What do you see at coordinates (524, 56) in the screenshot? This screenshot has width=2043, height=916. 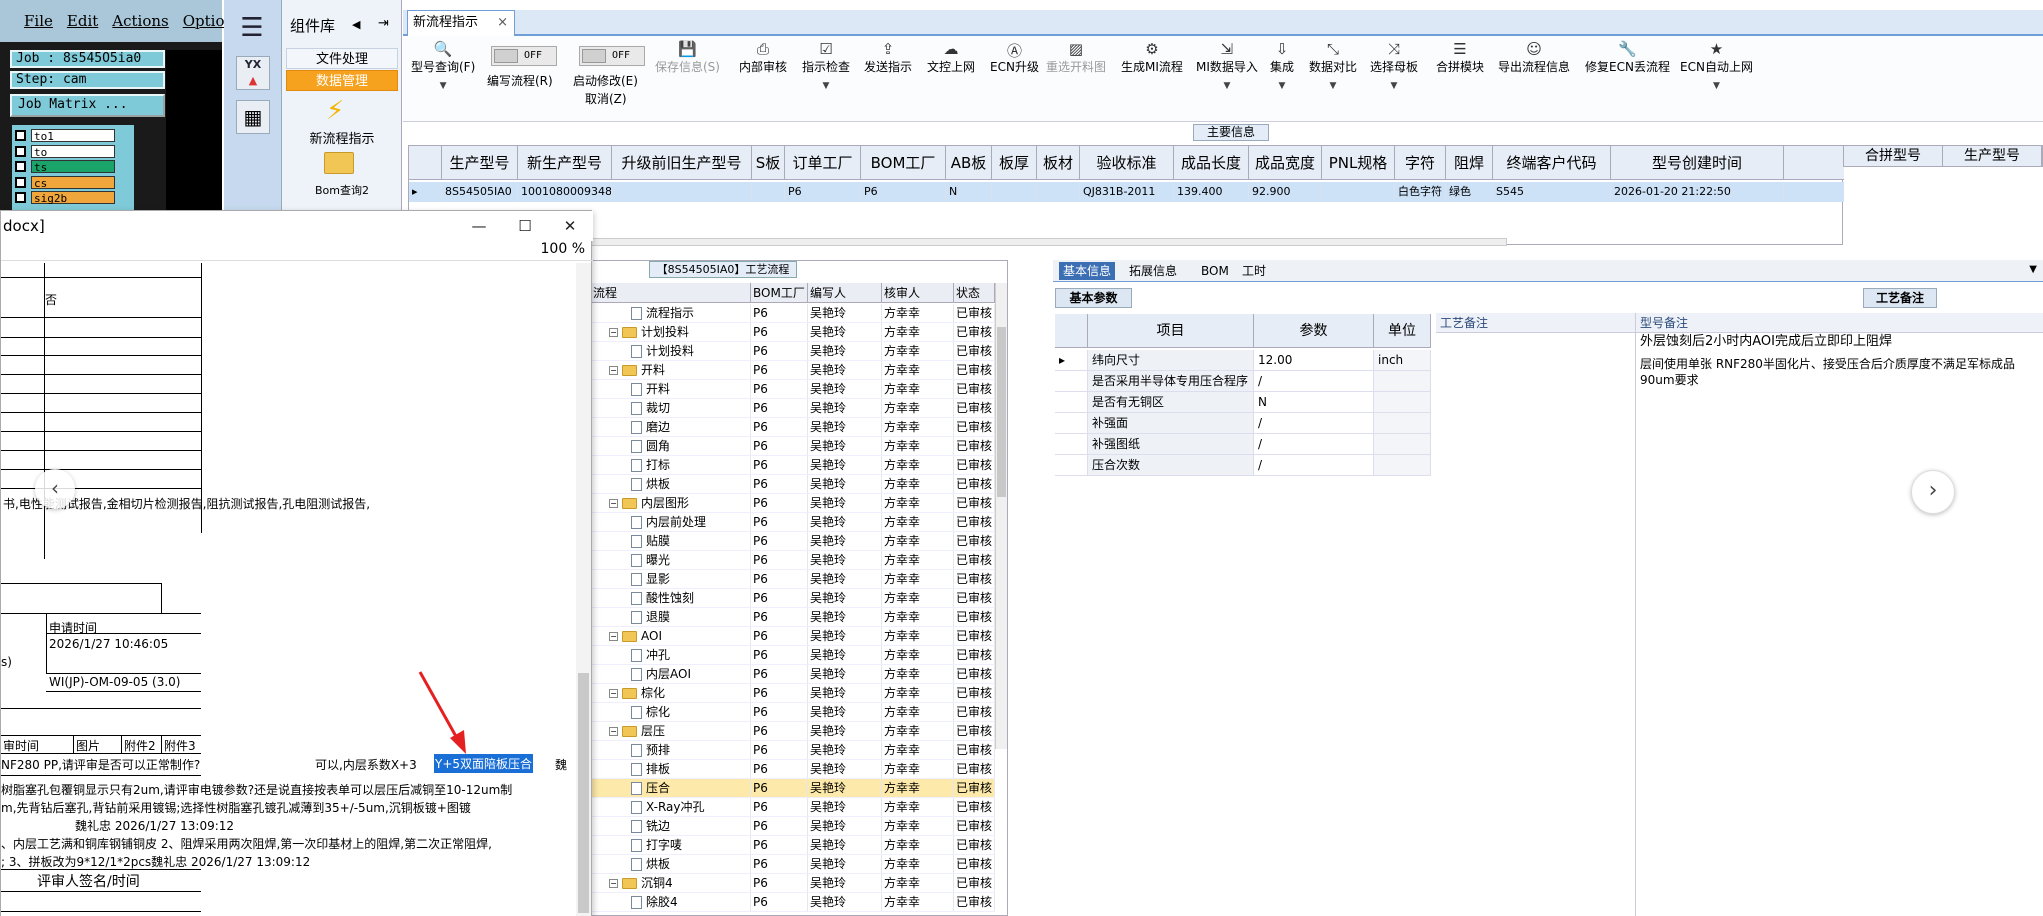 I see `edit-flow-toggle: OFF` at bounding box center [524, 56].